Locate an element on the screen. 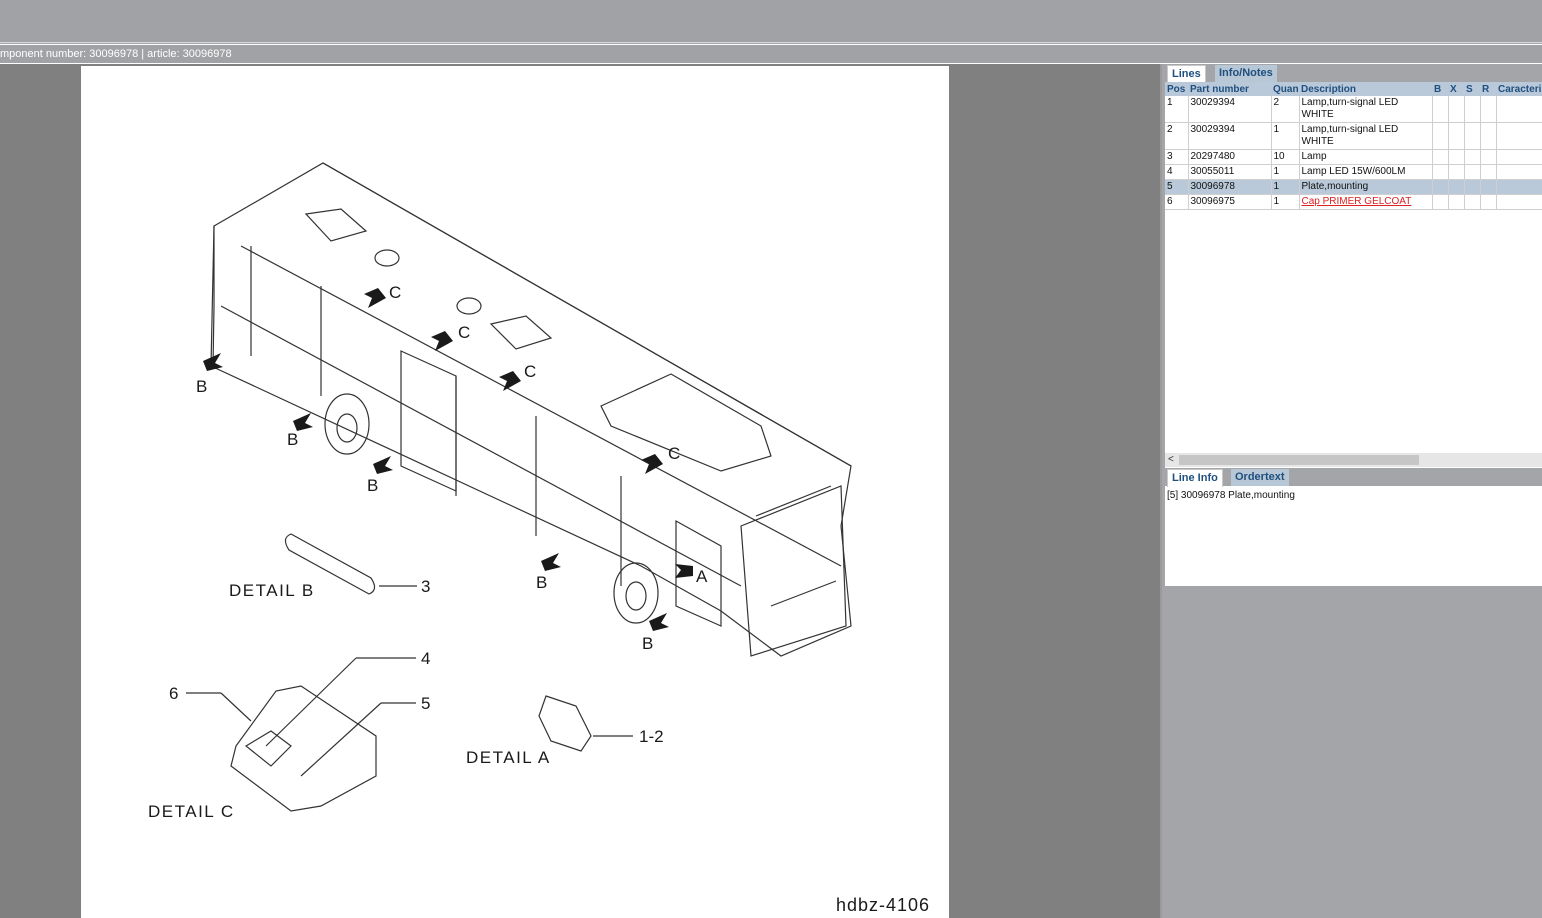  cell-part-number: 30096978 is located at coordinates (1230, 187).